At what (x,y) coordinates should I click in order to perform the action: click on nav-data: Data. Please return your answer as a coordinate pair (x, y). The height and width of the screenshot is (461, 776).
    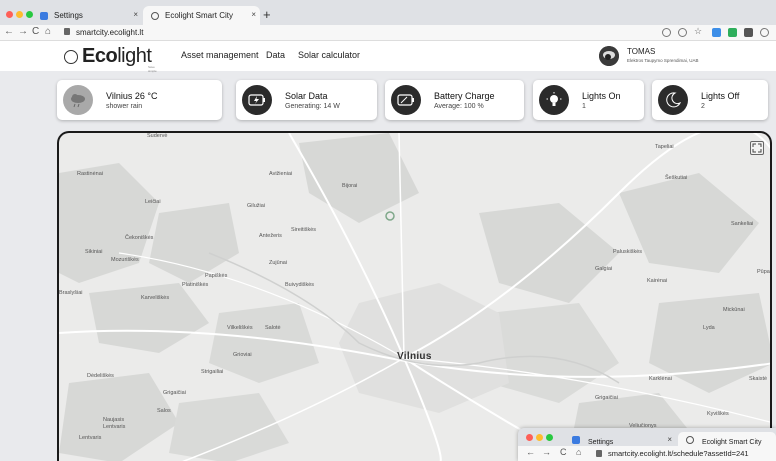
    Looking at the image, I should click on (275, 55).